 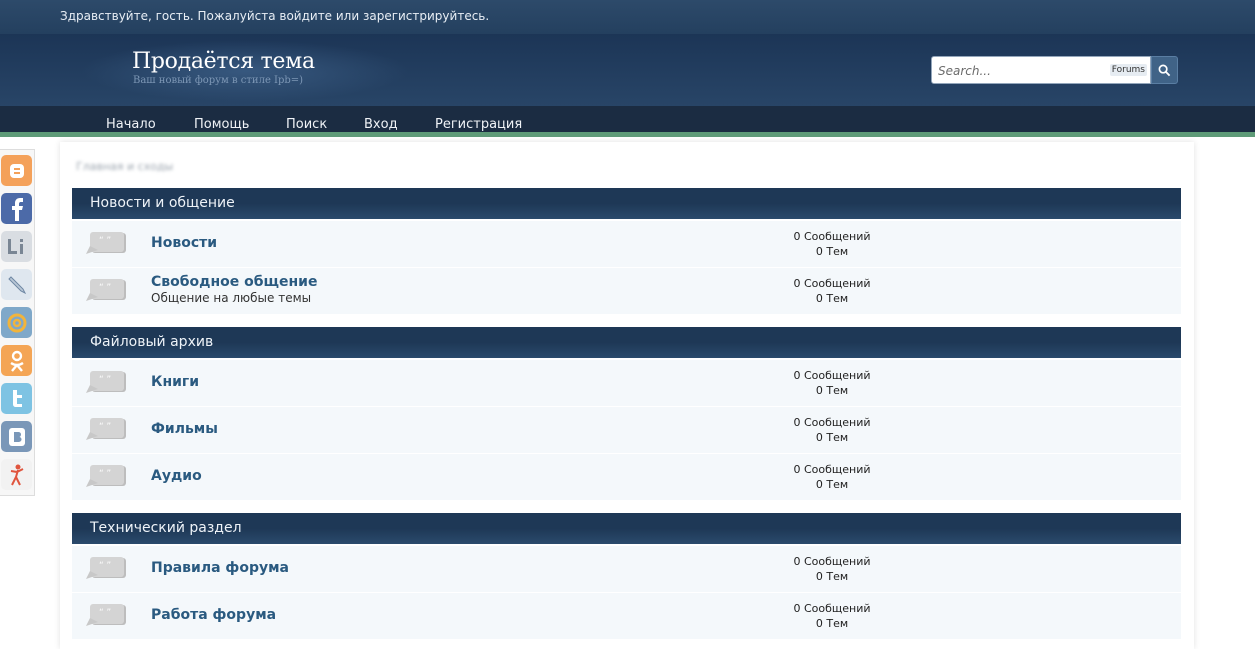 I want to click on forum-title: Фильмы, so click(x=184, y=429).